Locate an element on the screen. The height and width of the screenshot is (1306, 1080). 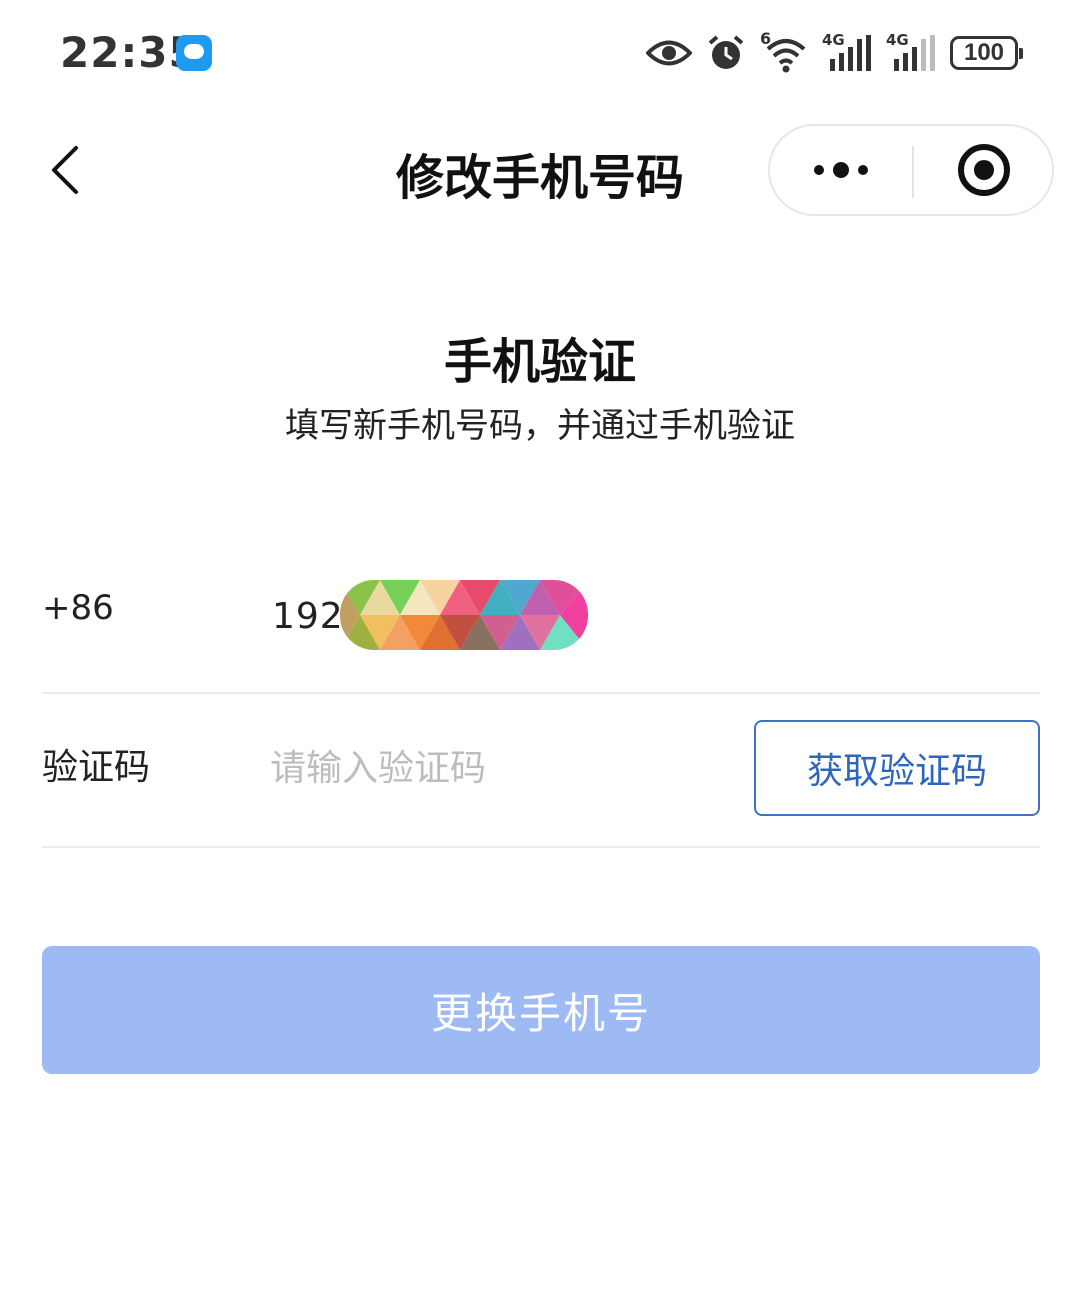
status-icons: 6 4G 4G 100 is located at coordinates (834, 52).